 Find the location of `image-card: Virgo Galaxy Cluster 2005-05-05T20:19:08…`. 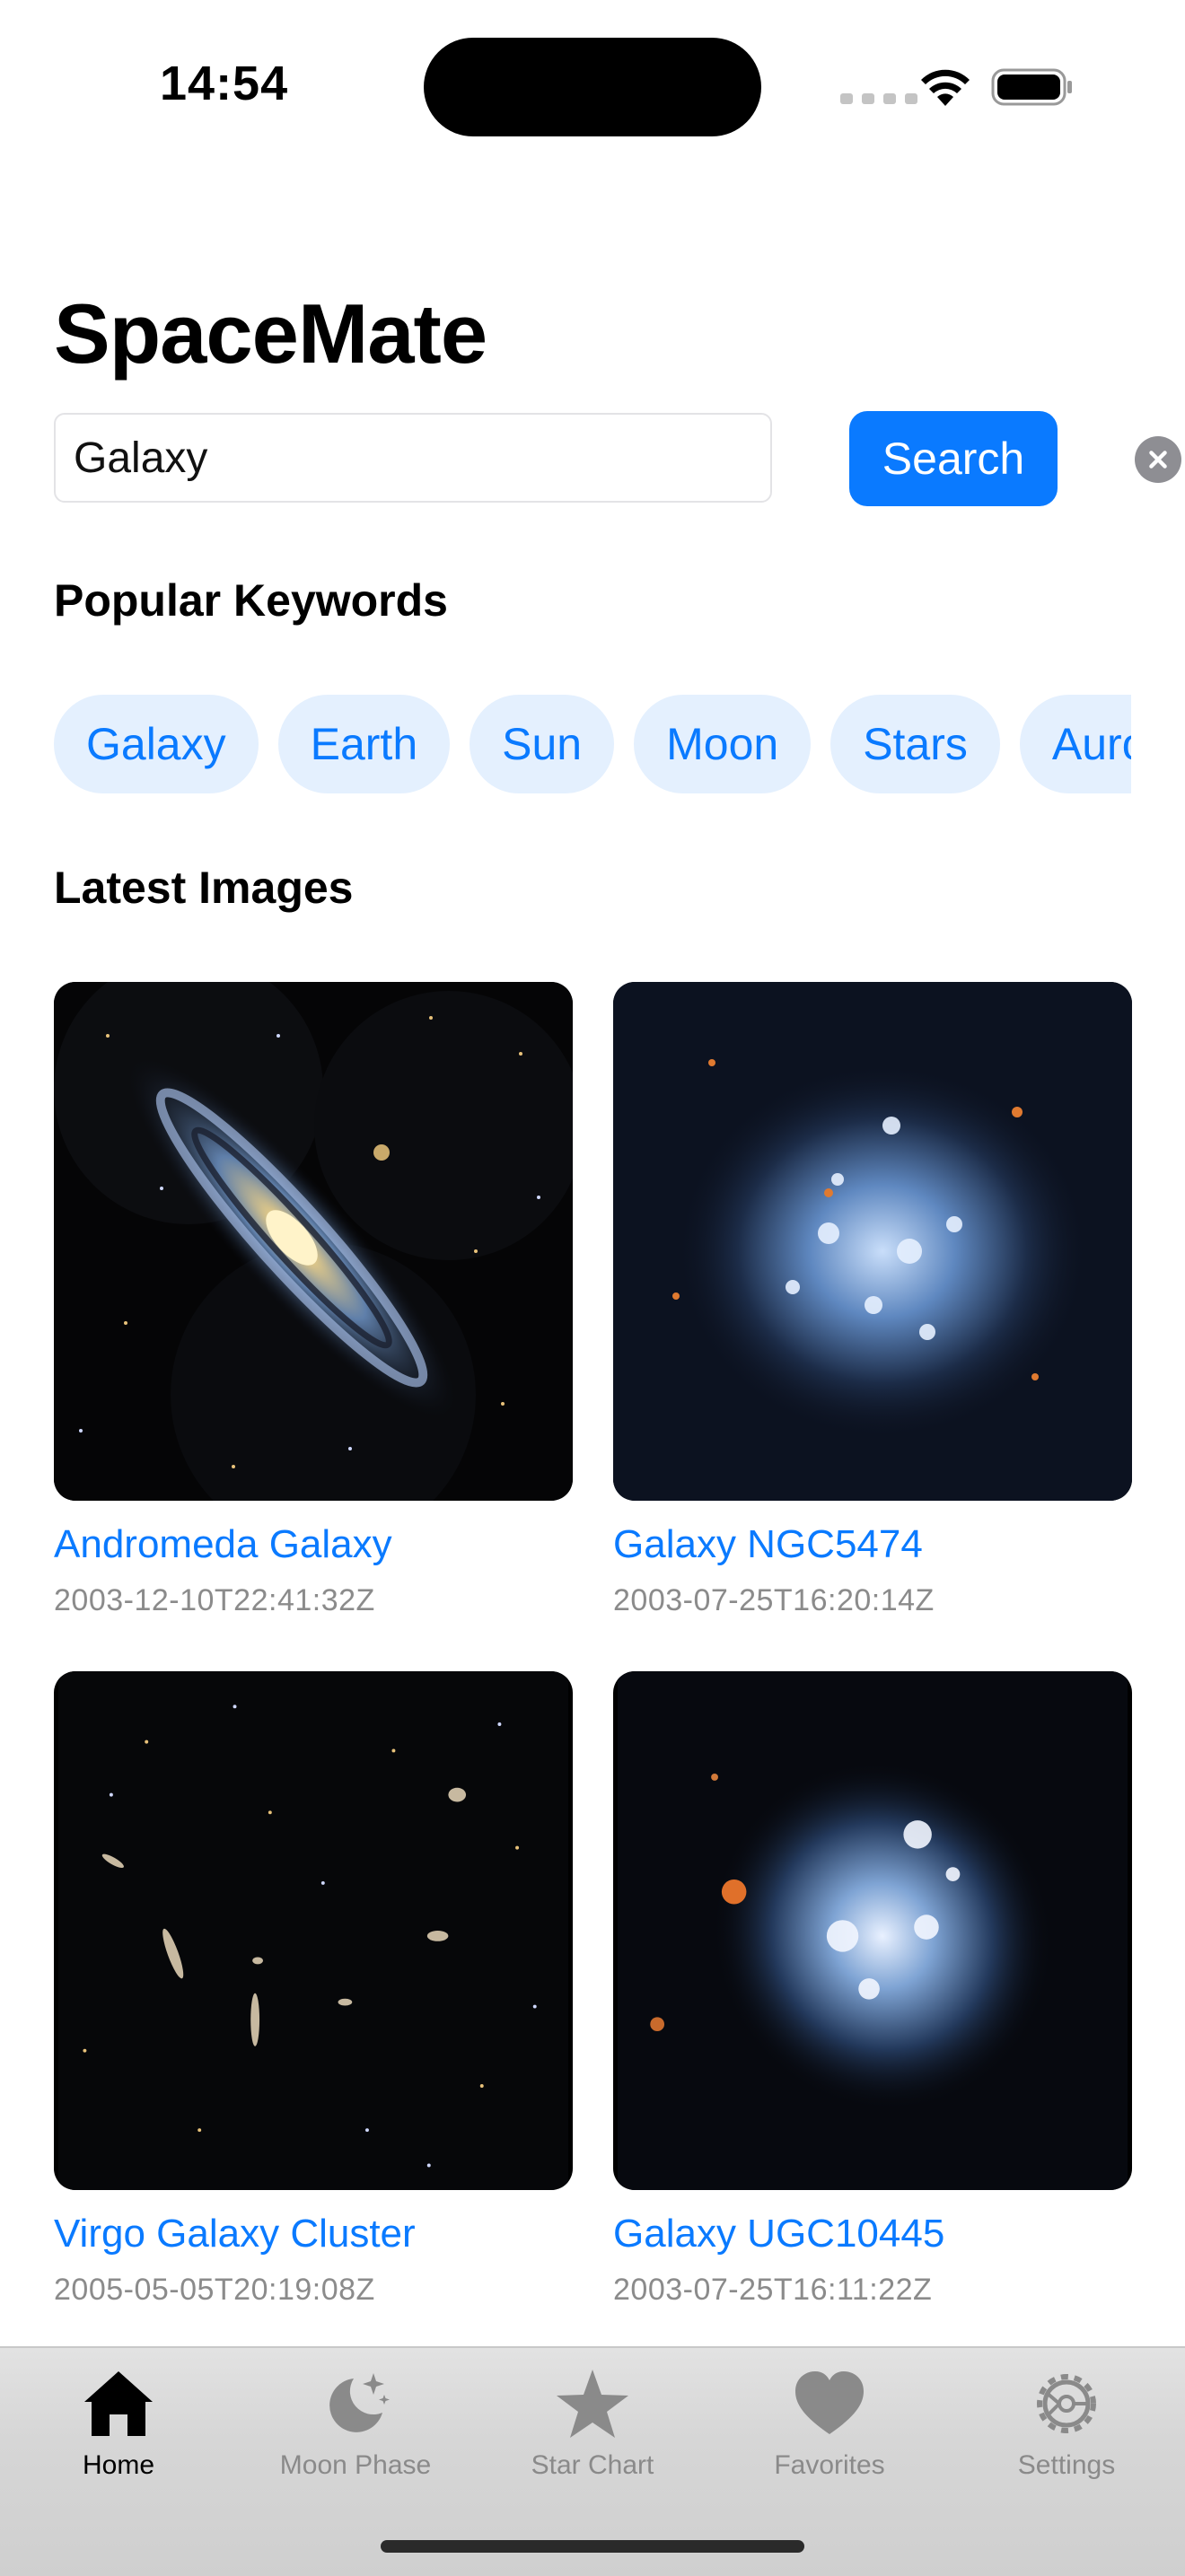

image-card: Virgo Galaxy Cluster 2005-05-05T20:19:08… is located at coordinates (313, 1989).